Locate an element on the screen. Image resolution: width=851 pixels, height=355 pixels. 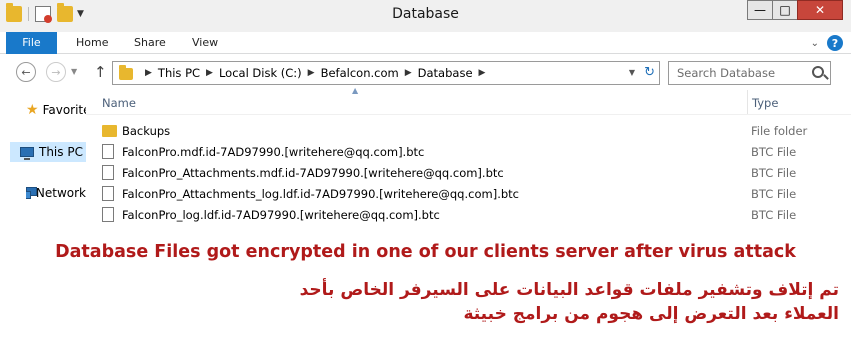
file-name: Backups is located at coordinates (146, 131).